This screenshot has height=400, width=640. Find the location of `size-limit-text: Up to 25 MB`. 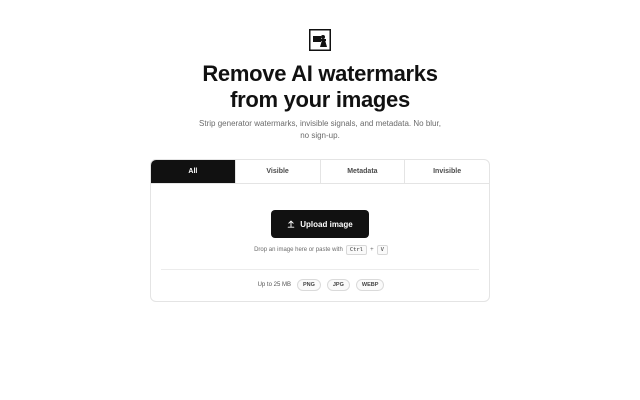

size-limit-text: Up to 25 MB is located at coordinates (274, 285).